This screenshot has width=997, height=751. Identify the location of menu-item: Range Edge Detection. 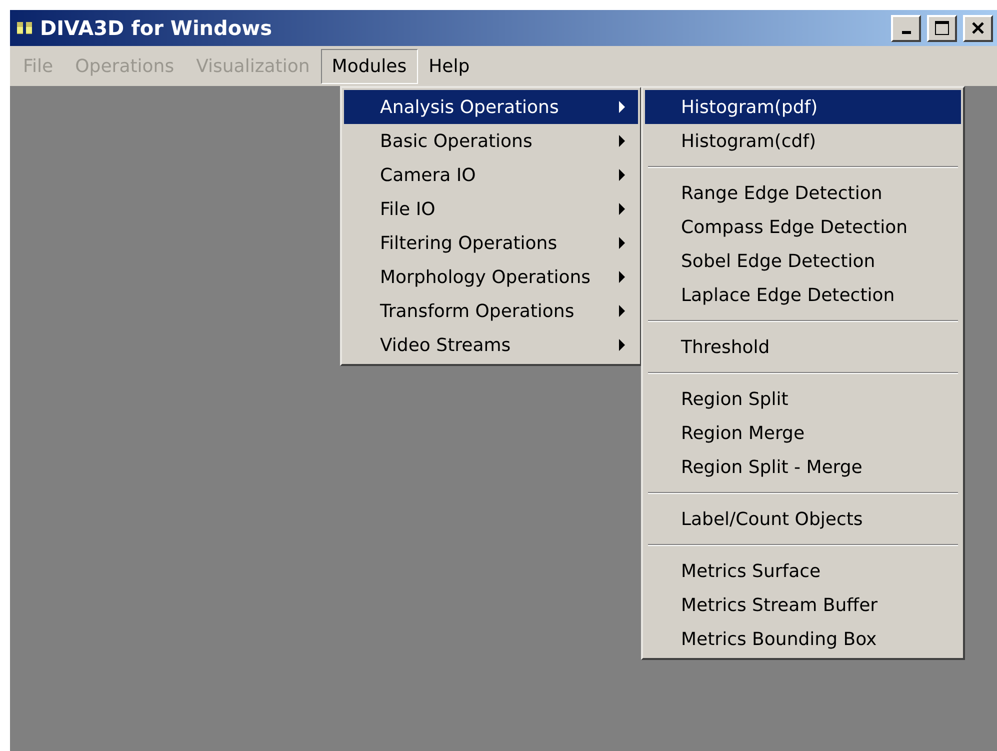
(803, 193).